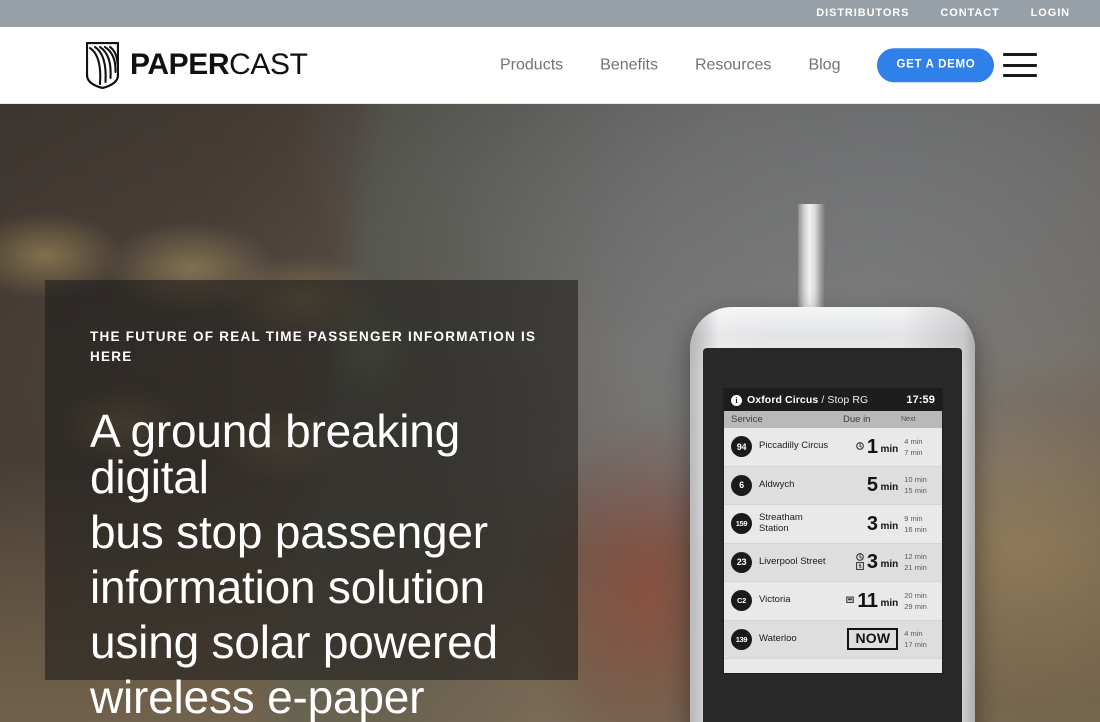 Image resolution: width=1100 pixels, height=722 pixels. I want to click on stop-name: Oxford Circus, so click(783, 400).